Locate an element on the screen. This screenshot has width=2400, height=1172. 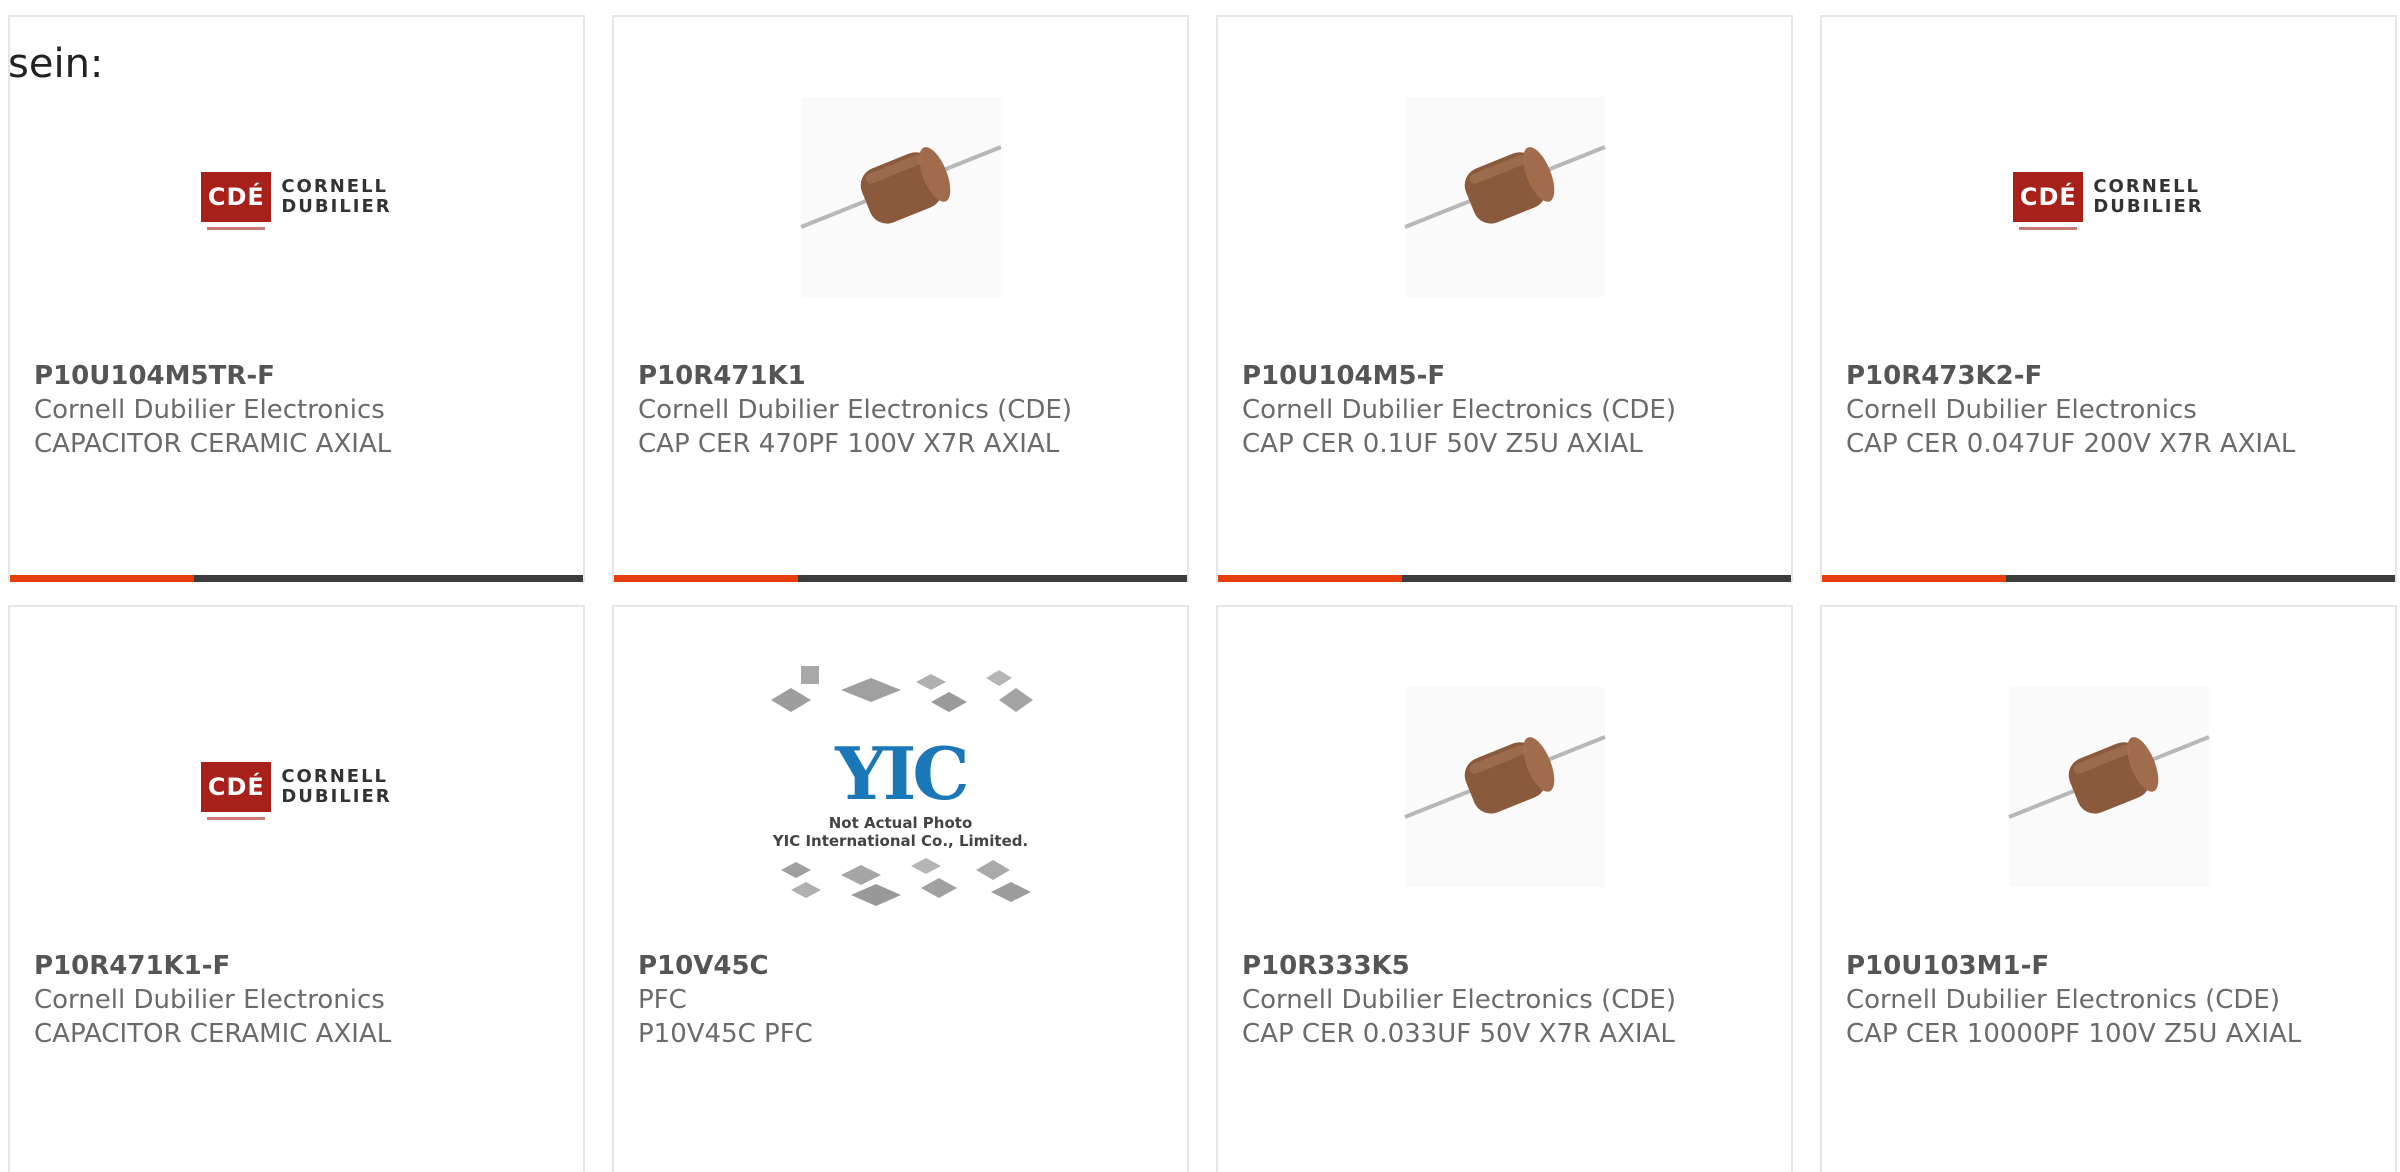
part-number-link: P10U104M5-F is located at coordinates (1496, 376).